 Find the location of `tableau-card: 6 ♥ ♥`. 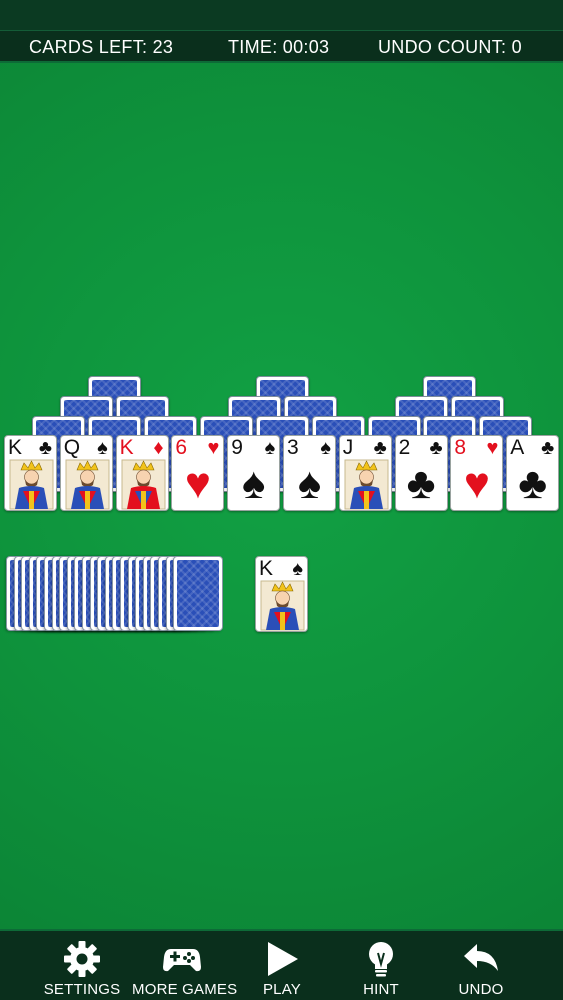

tableau-card: 6 ♥ ♥ is located at coordinates (198, 473).